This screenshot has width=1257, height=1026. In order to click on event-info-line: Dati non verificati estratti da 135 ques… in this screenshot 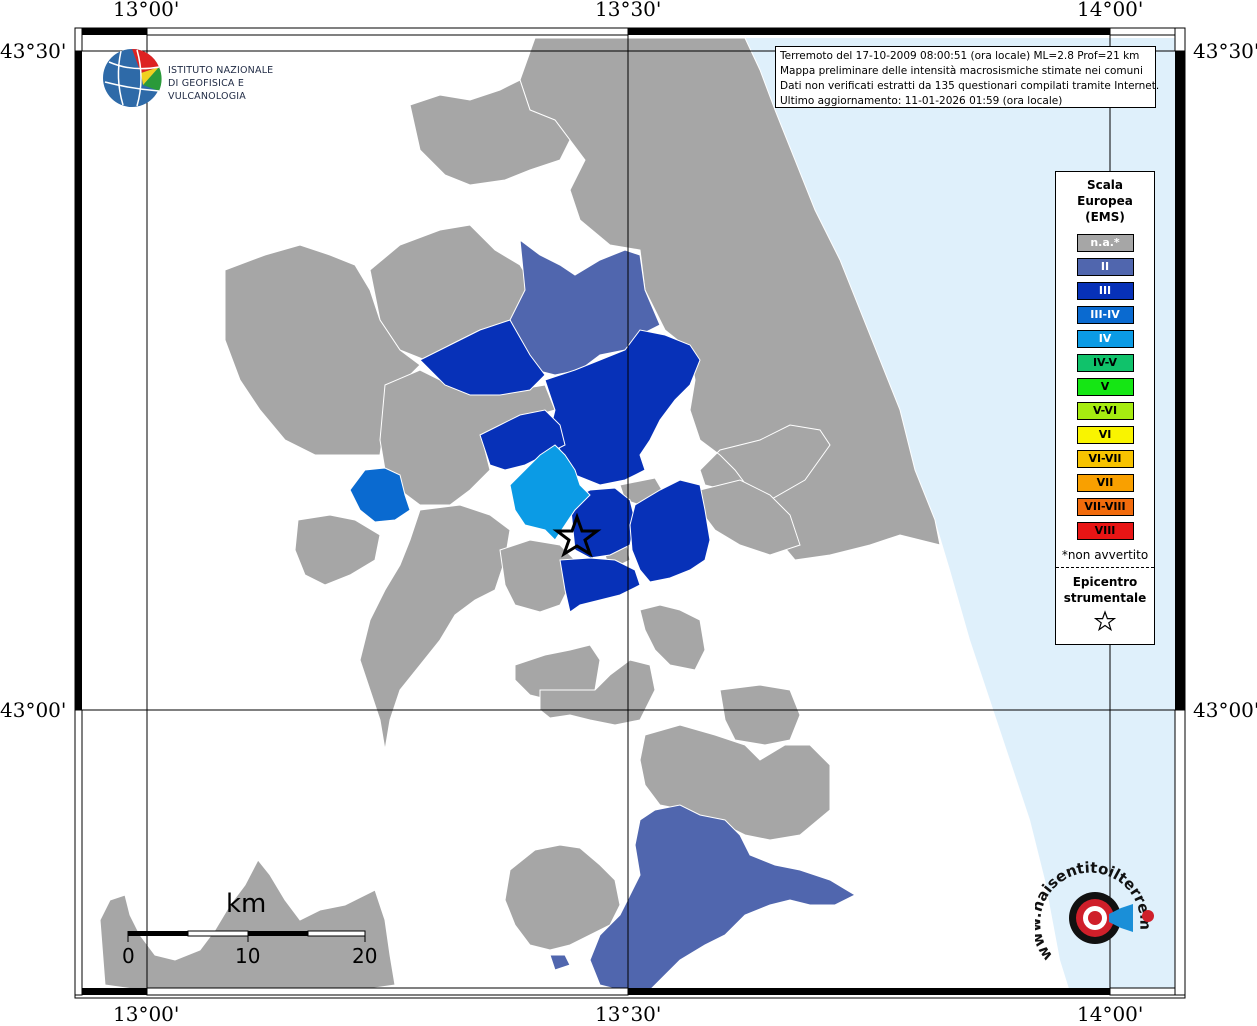, I will do `click(970, 86)`.